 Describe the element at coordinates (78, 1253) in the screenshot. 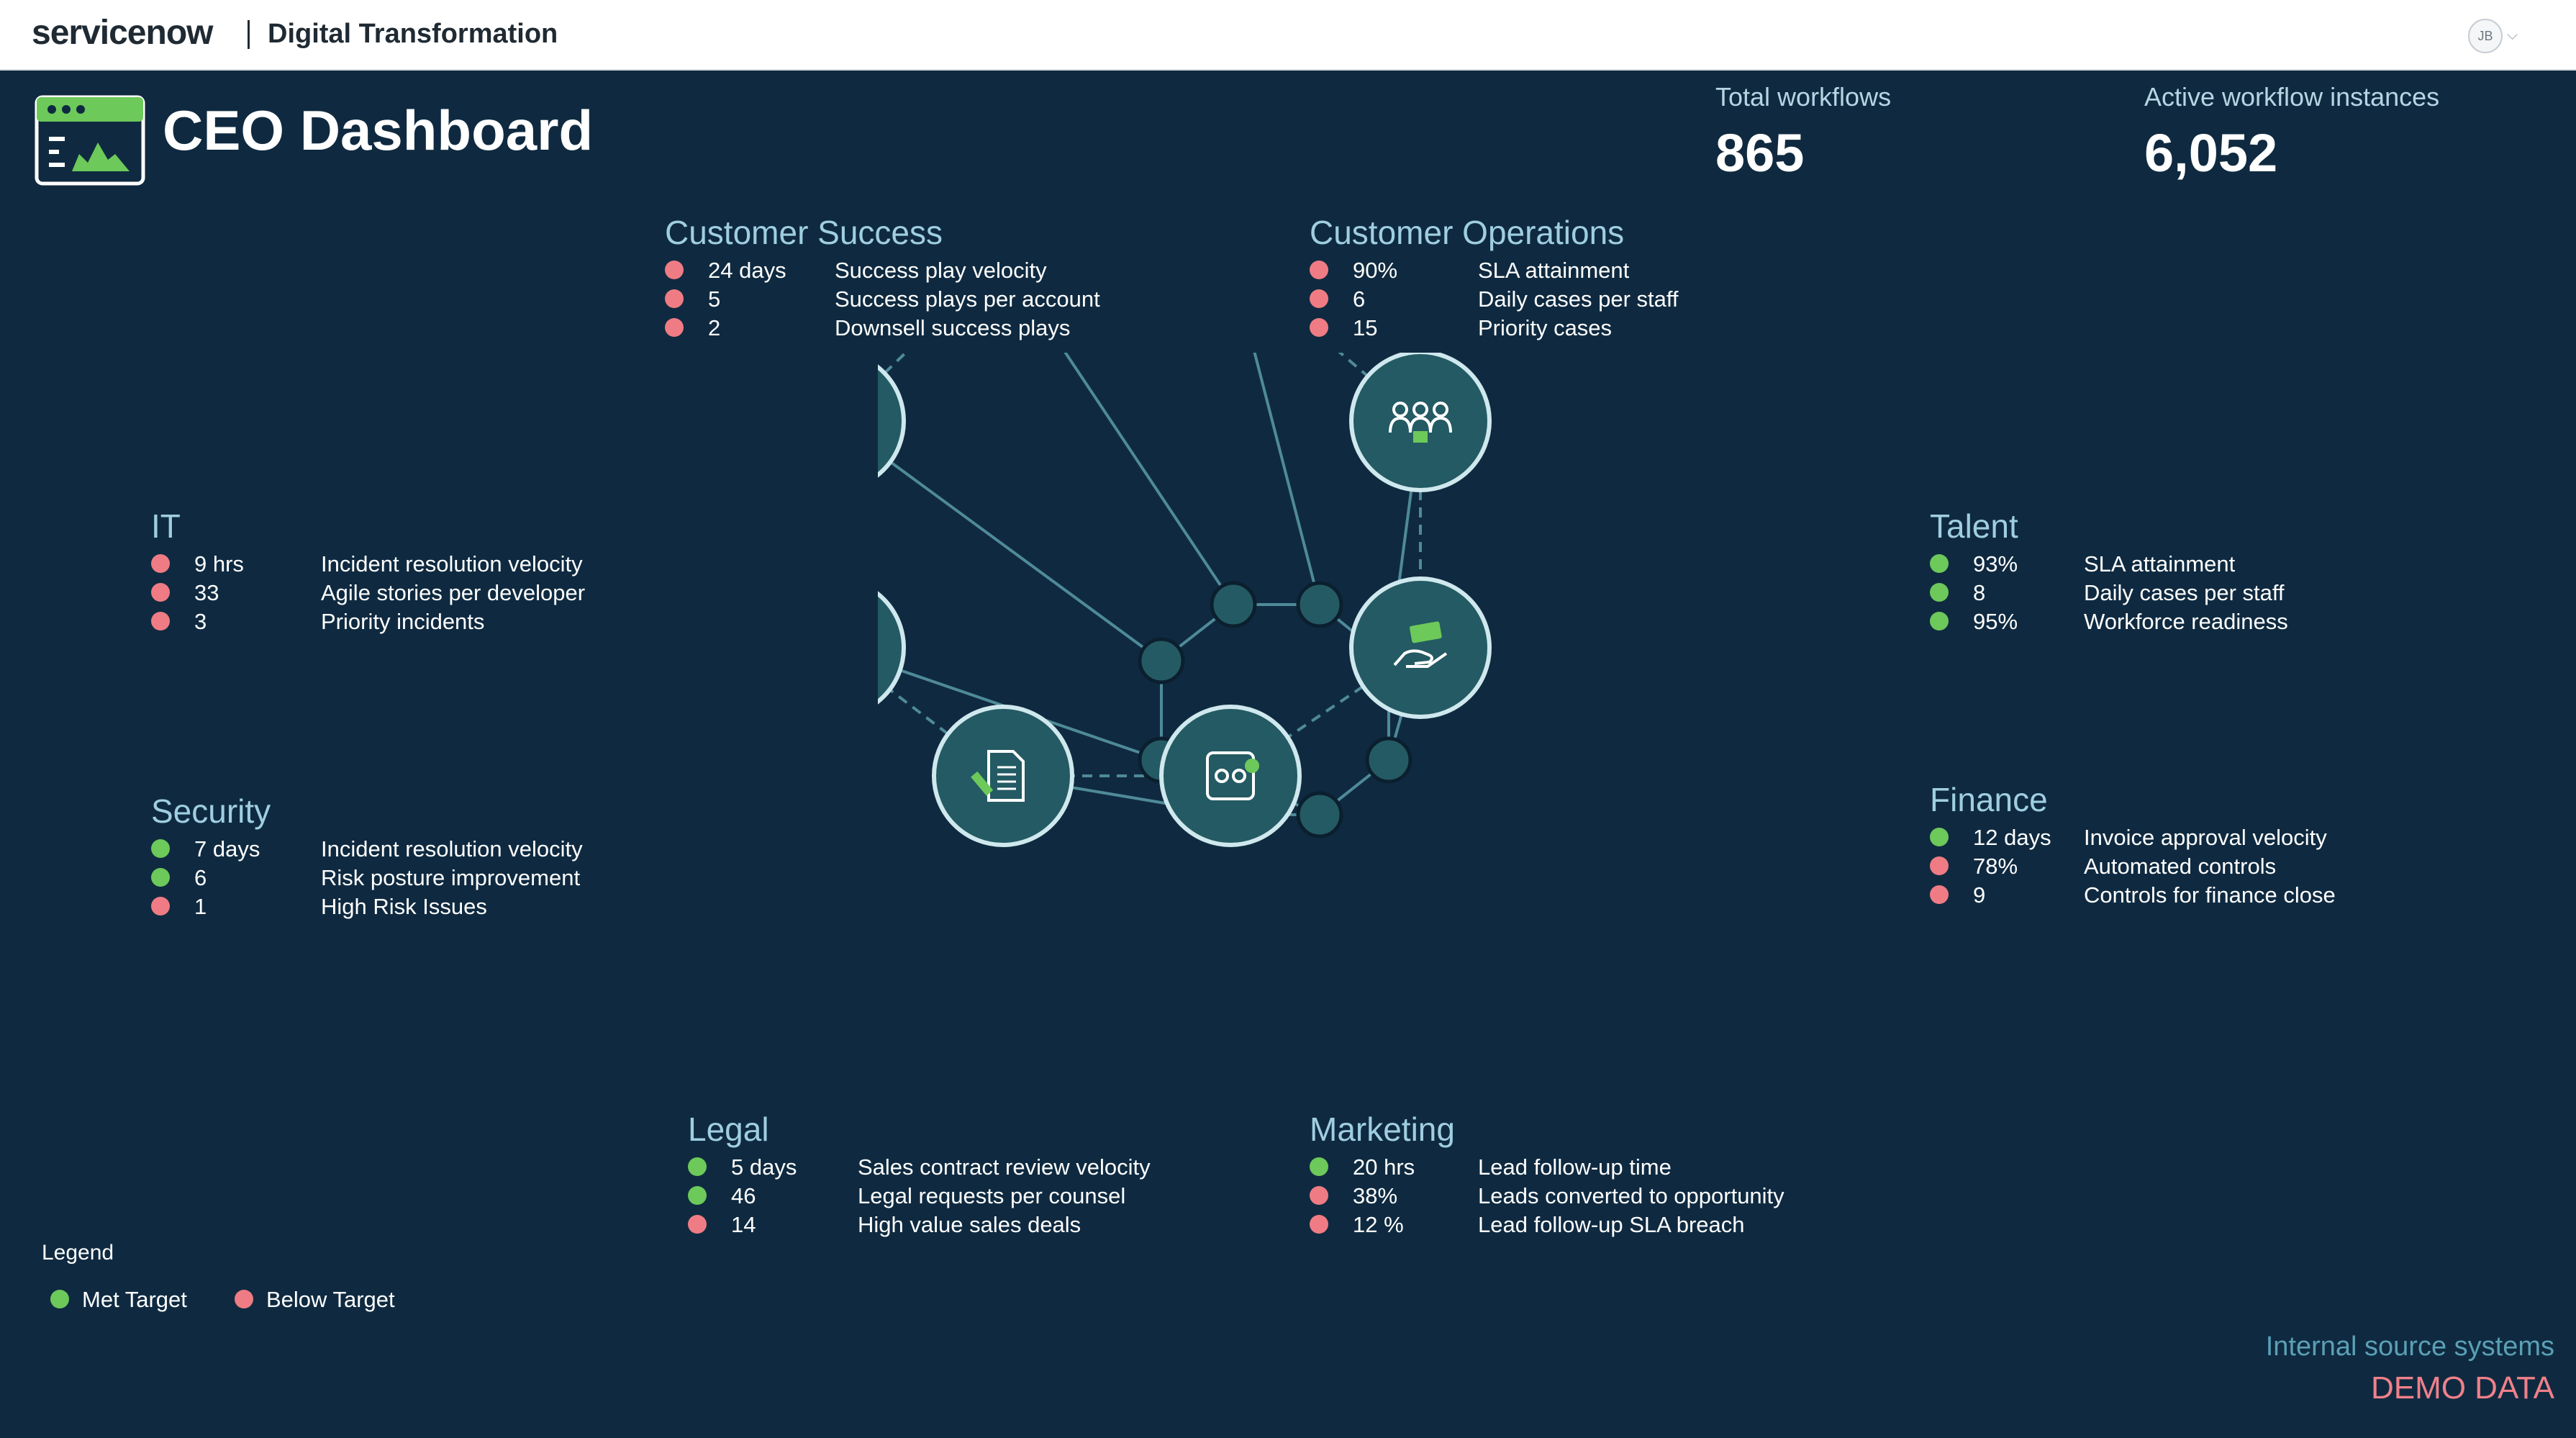

I see `legend-title: Legend` at that location.